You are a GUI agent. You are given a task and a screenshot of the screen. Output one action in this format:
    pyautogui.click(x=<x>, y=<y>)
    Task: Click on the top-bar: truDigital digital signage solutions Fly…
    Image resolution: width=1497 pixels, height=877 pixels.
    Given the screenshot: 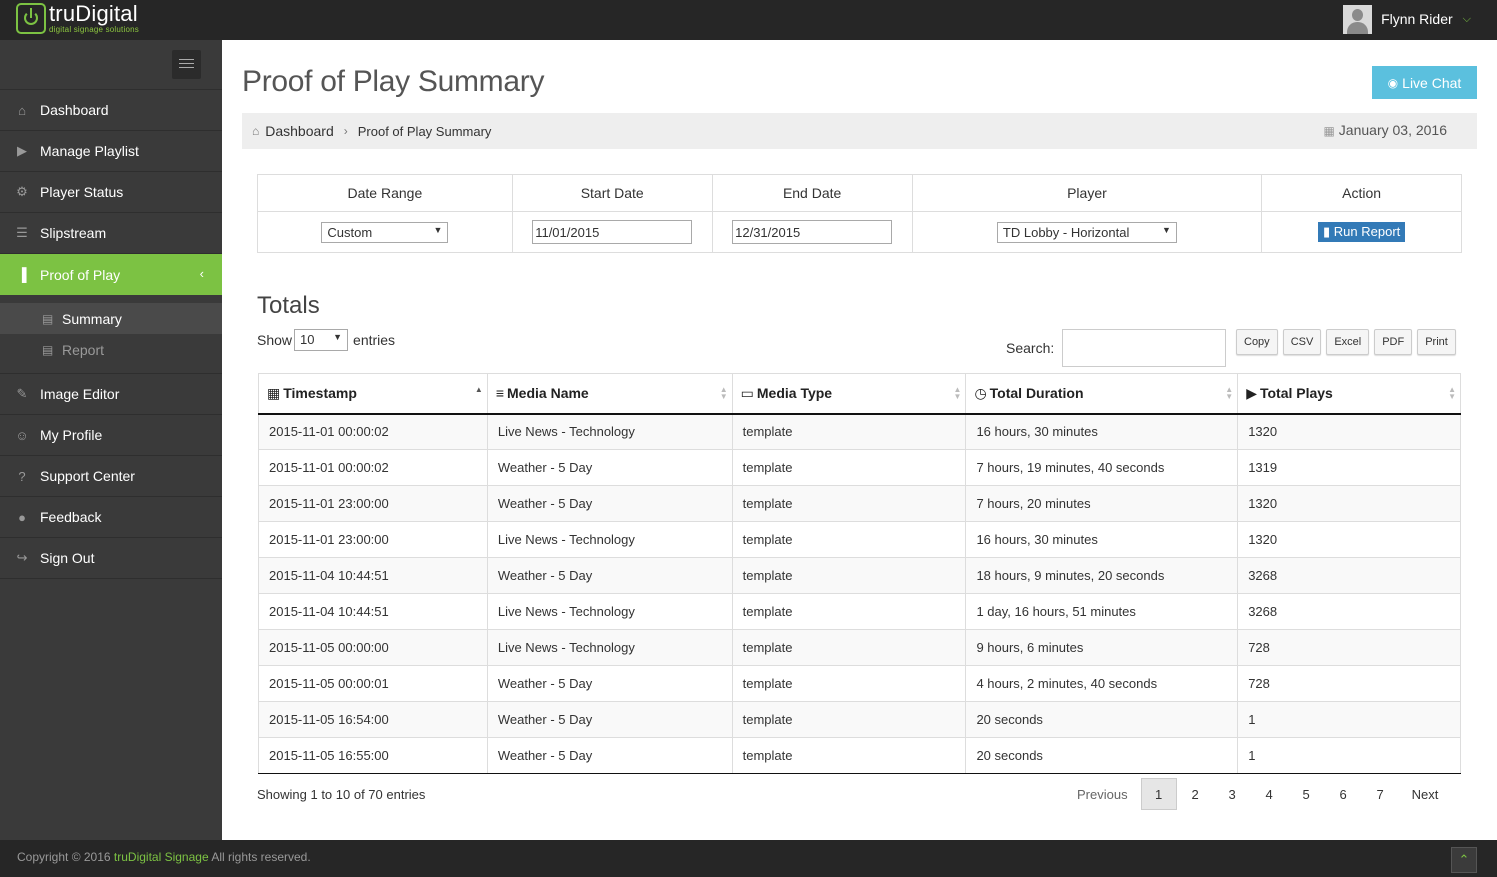 What is the action you would take?
    pyautogui.click(x=748, y=20)
    